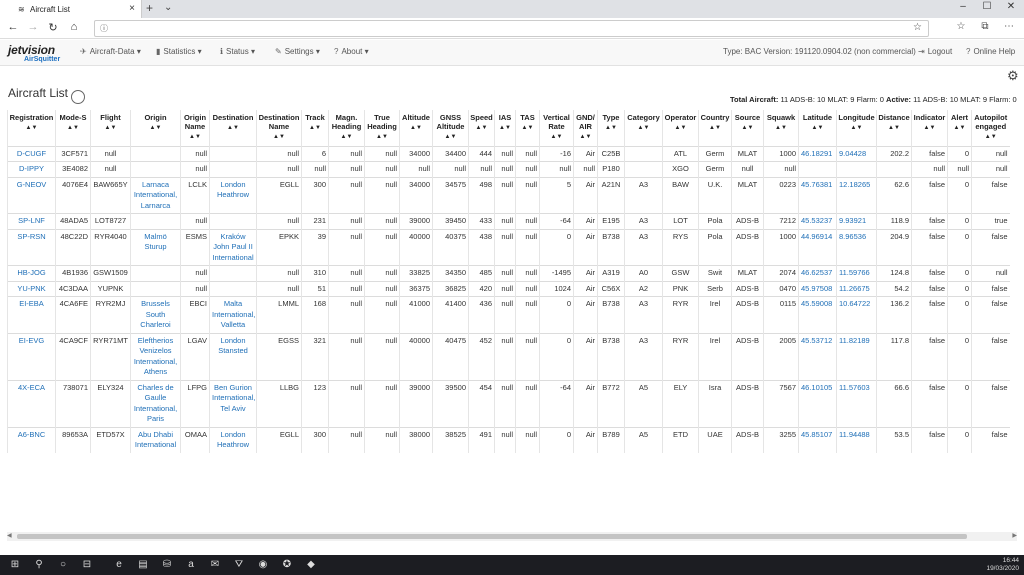 Image resolution: width=1024 pixels, height=575 pixels. Describe the element at coordinates (31, 195) in the screenshot. I see `table-cell: G-NEOV` at that location.